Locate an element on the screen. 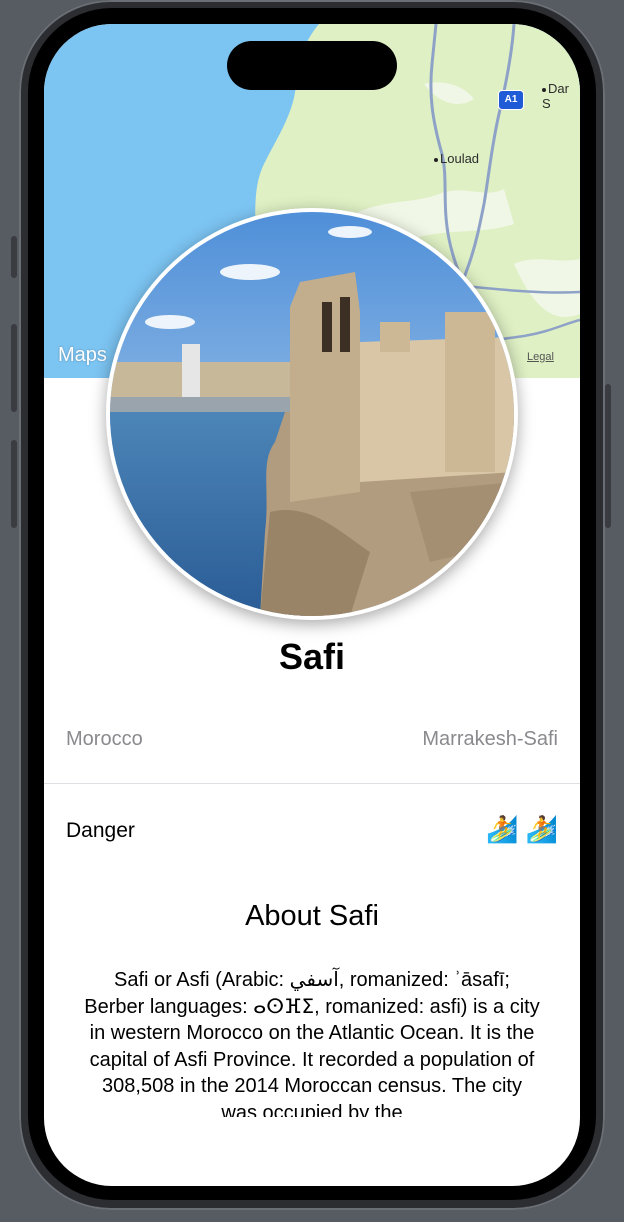  side-button-volume-down is located at coordinates (14, 484).